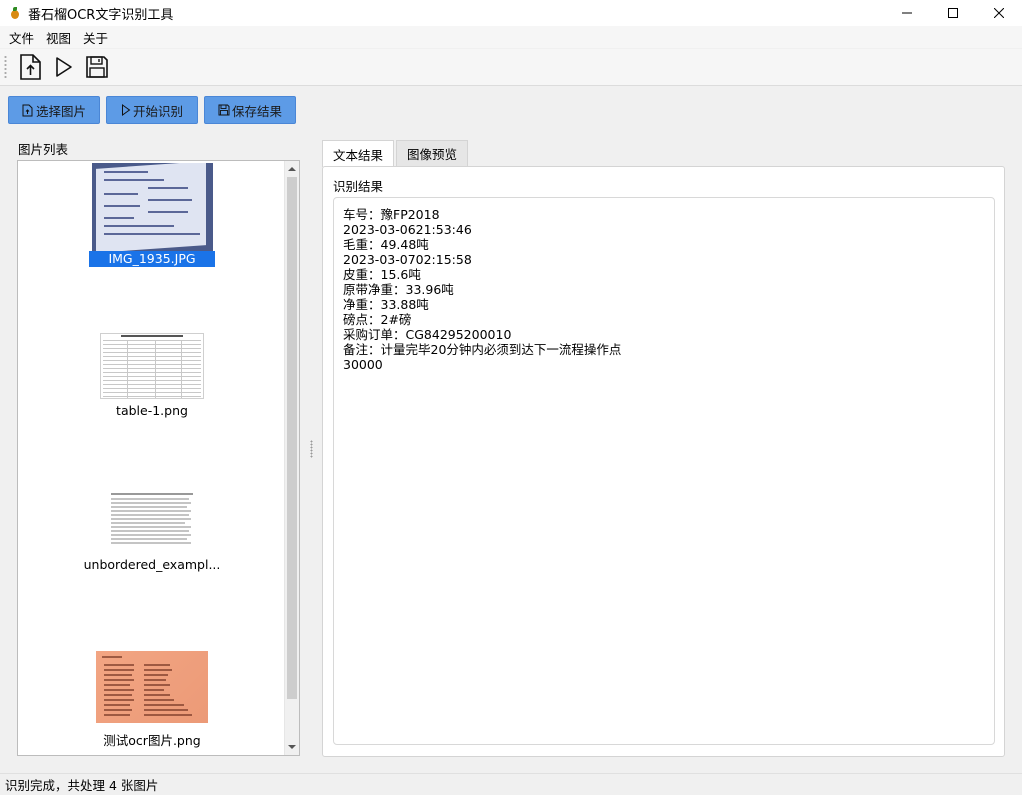  I want to click on start-recognition-button: 开始识别, so click(152, 110).